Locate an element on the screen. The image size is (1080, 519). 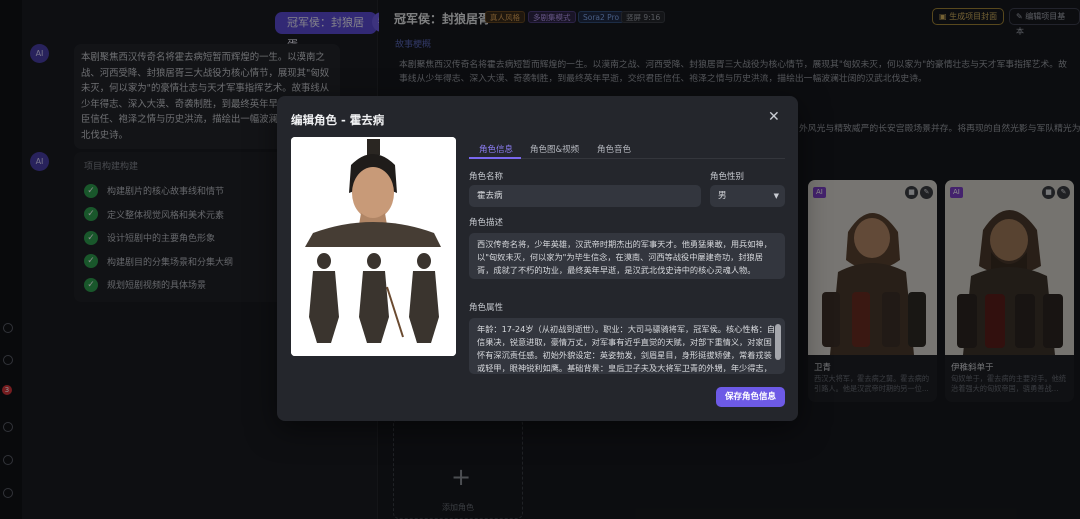
attr-label: 角色属性 is located at coordinates (486, 308).